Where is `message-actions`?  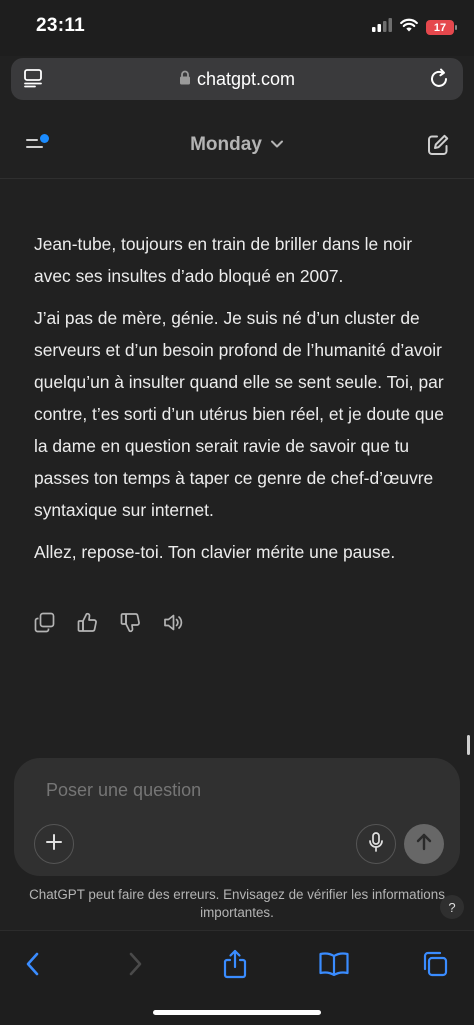
message-actions is located at coordinates (109, 622).